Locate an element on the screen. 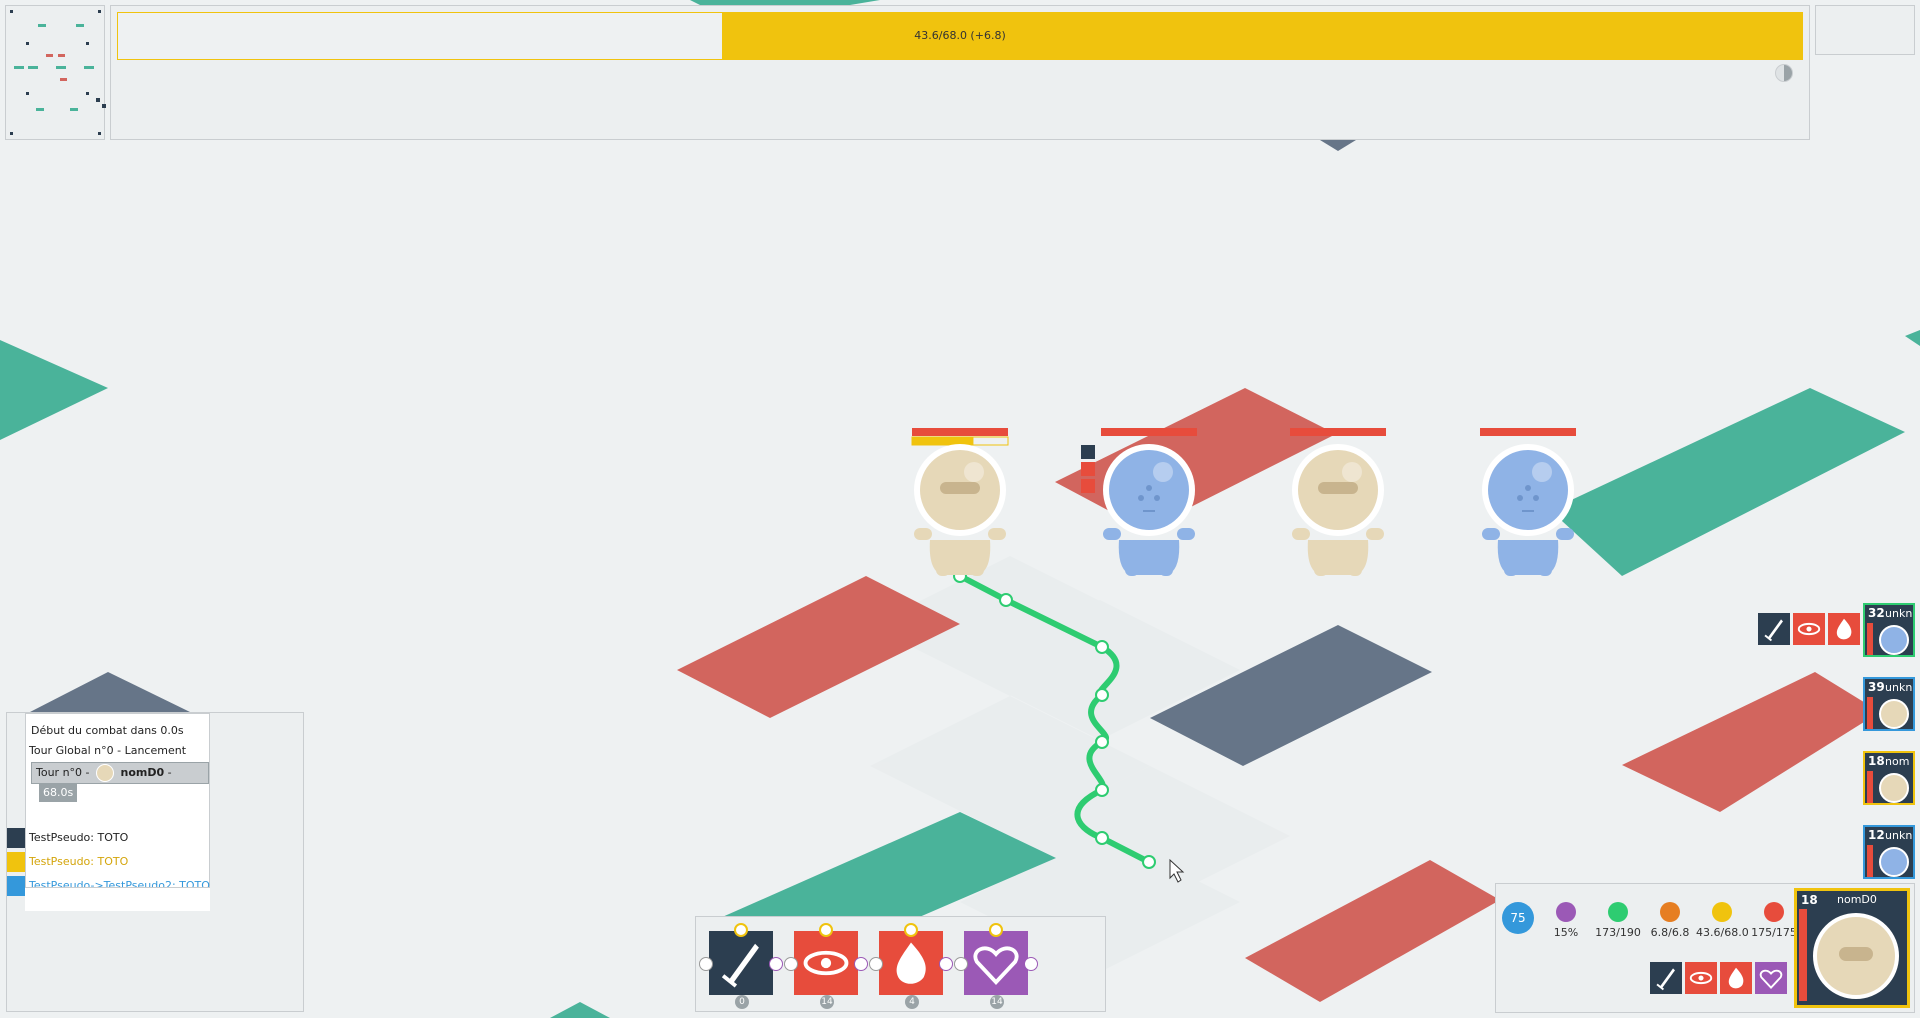 The width and height of the screenshot is (1920, 1018). stat-value: 15% is located at coordinates (1566, 932).